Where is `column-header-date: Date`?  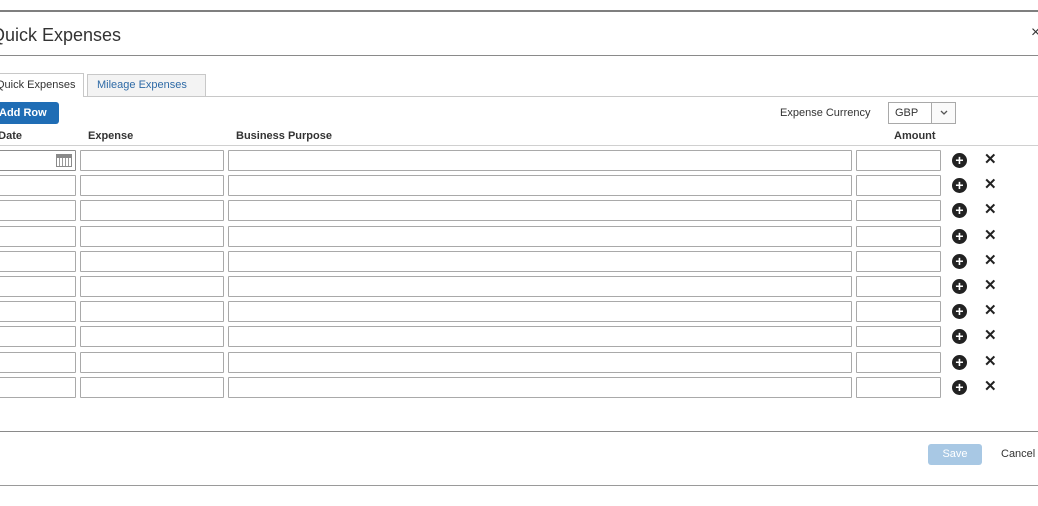 column-header-date: Date is located at coordinates (11, 136).